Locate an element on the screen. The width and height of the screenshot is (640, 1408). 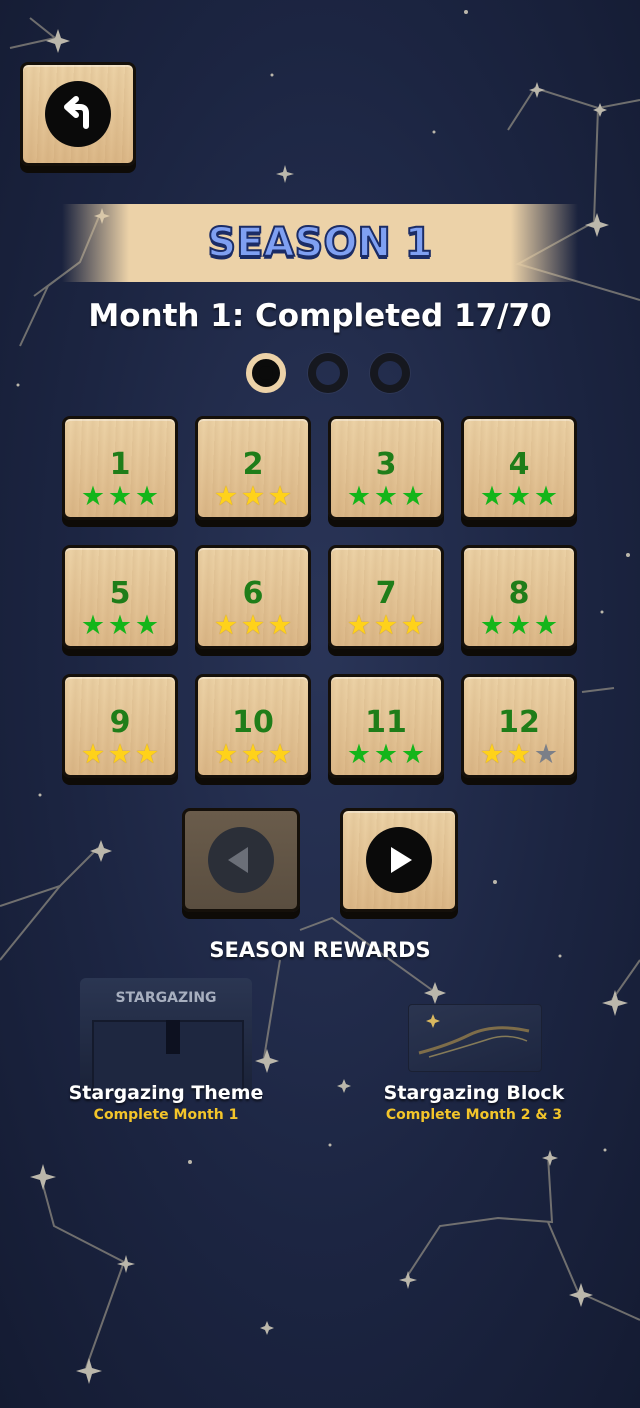
level-tile-2: 2 ★ ★ ★ is located at coordinates (253, 468).